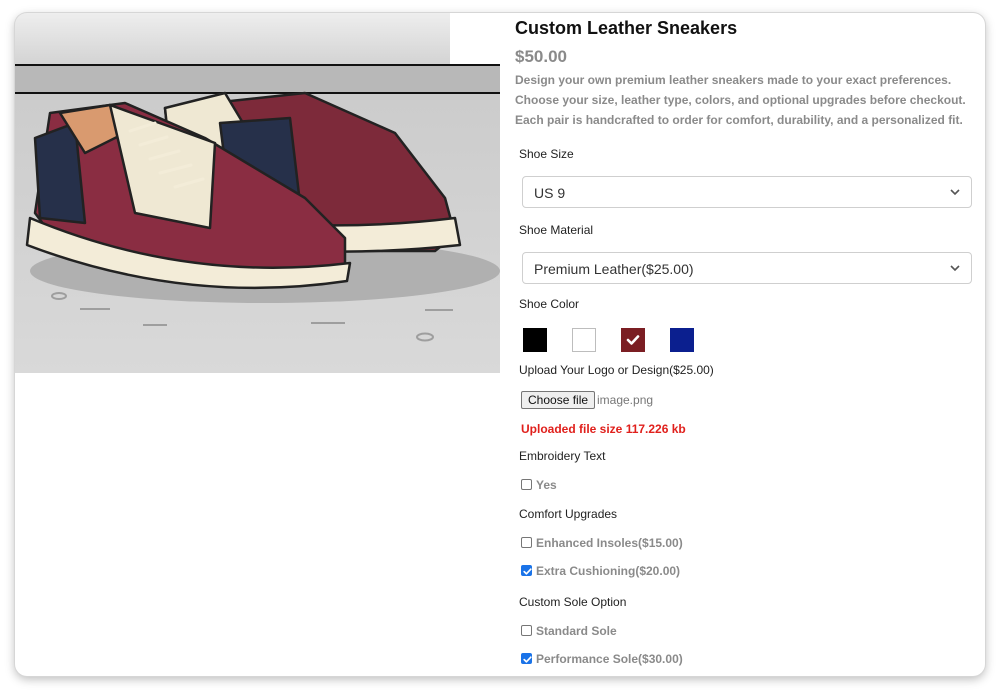  I want to click on comfort-label: Comfort Upgrades, so click(568, 514).